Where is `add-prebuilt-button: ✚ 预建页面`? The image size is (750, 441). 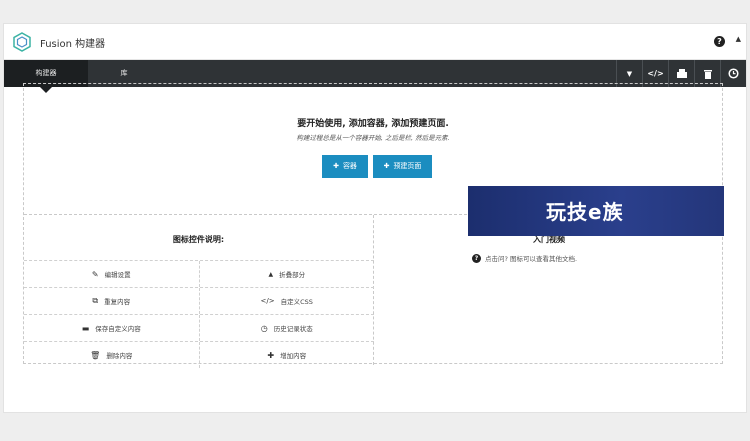 add-prebuilt-button: ✚ 预建页面 is located at coordinates (402, 166).